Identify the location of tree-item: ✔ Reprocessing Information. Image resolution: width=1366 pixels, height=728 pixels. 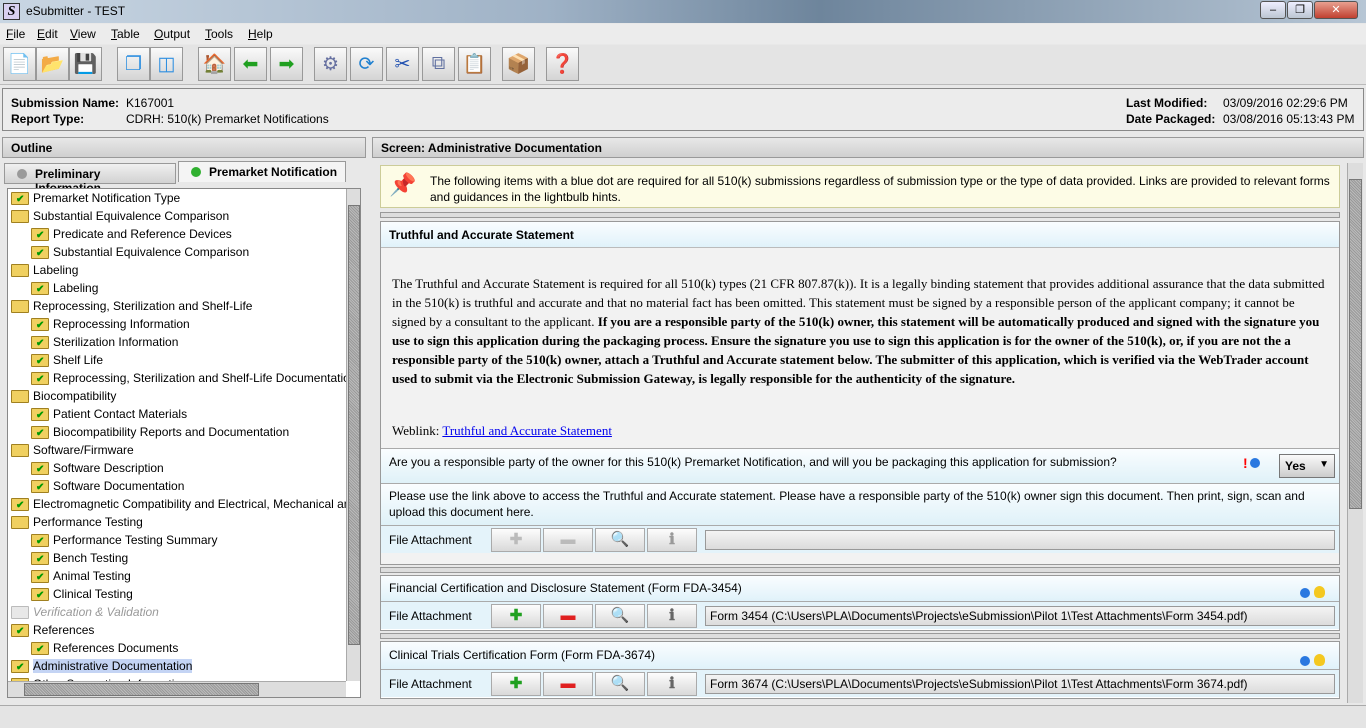
(110, 324).